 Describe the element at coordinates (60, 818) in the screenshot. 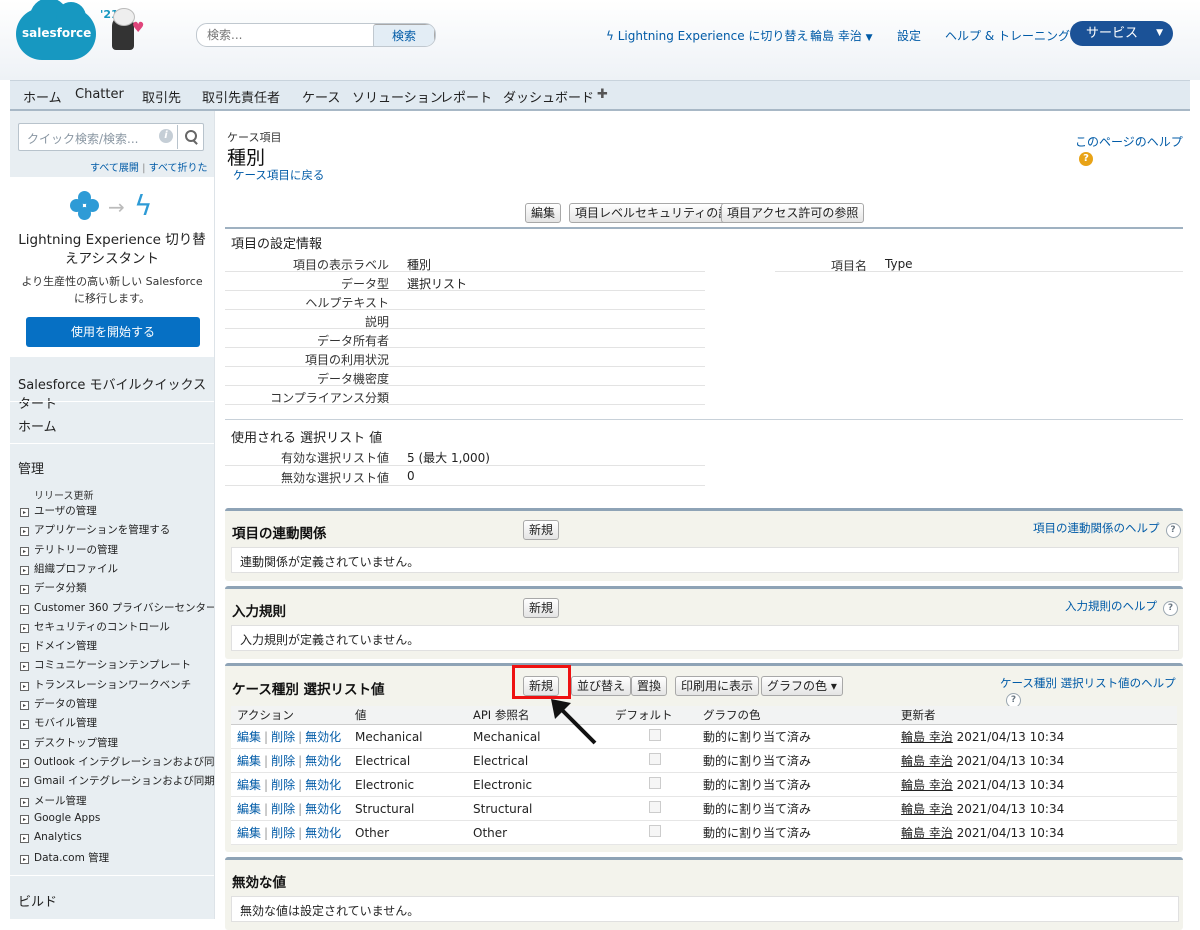

I see `sidebar-admin-item: ▸ Google Apps` at that location.